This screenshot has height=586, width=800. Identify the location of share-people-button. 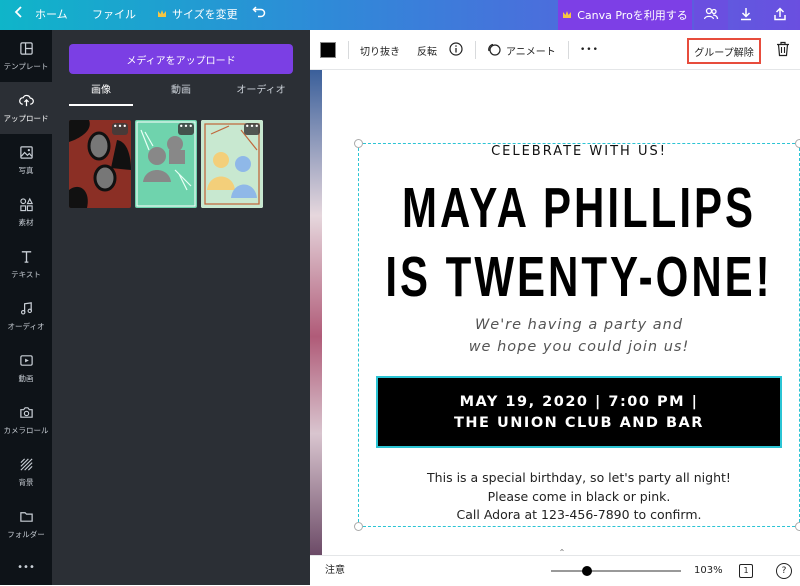
(711, 15).